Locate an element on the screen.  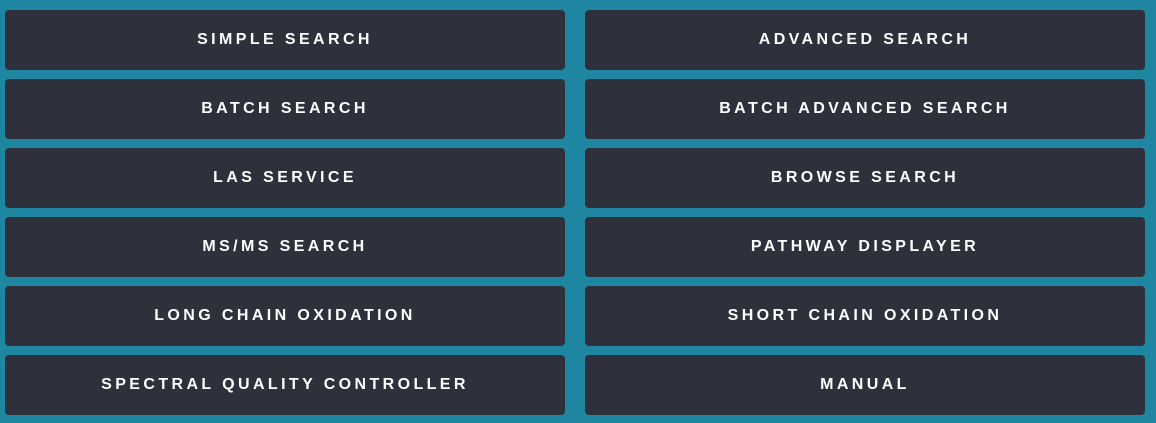
pathway-displayer-button: PATHWAY DISPLAYER is located at coordinates (865, 247).